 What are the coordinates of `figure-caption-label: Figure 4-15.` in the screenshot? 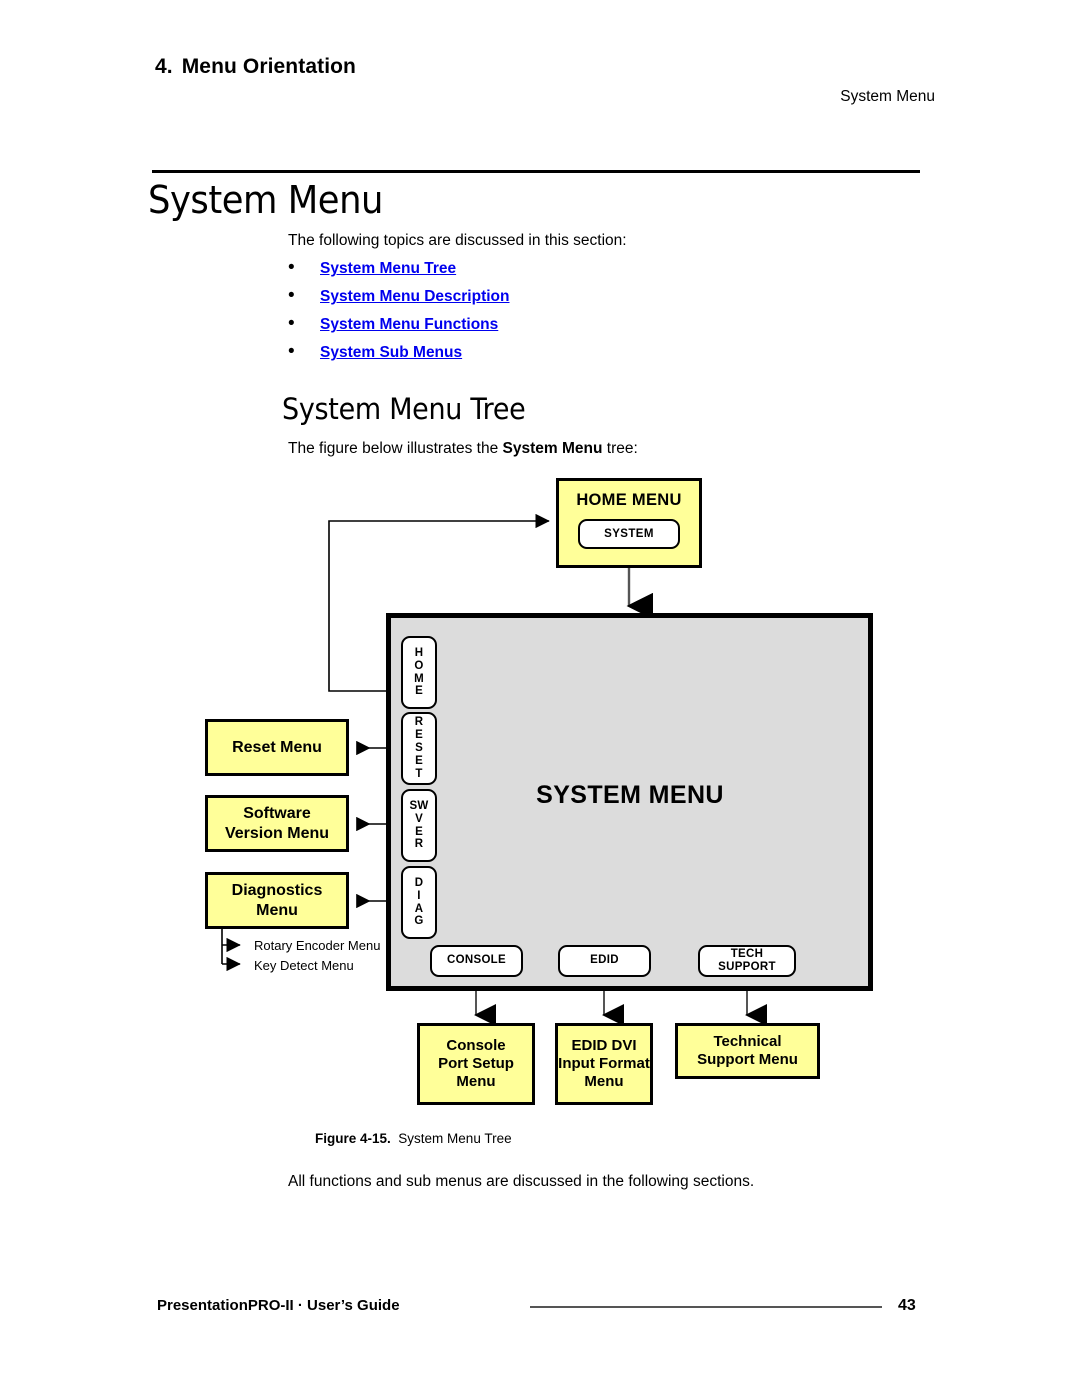 It's located at (353, 1138).